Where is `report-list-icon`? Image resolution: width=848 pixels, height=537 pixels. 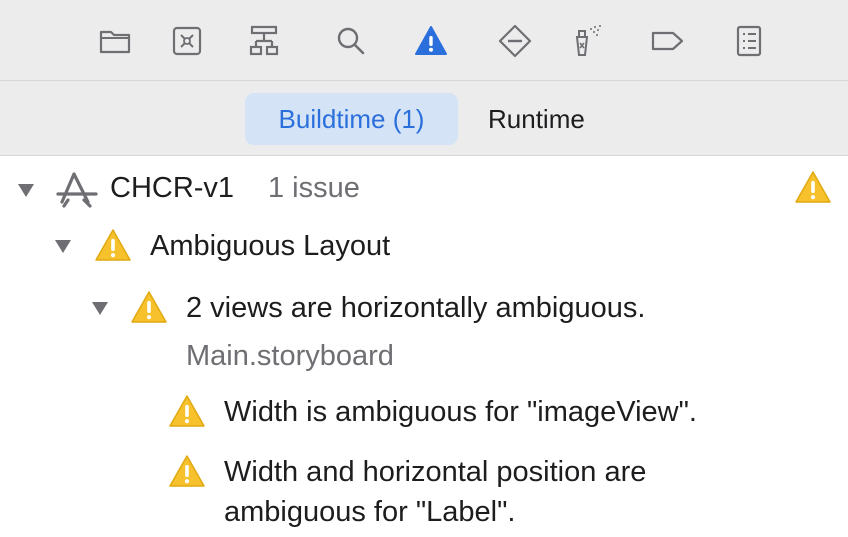 report-list-icon is located at coordinates (749, 41).